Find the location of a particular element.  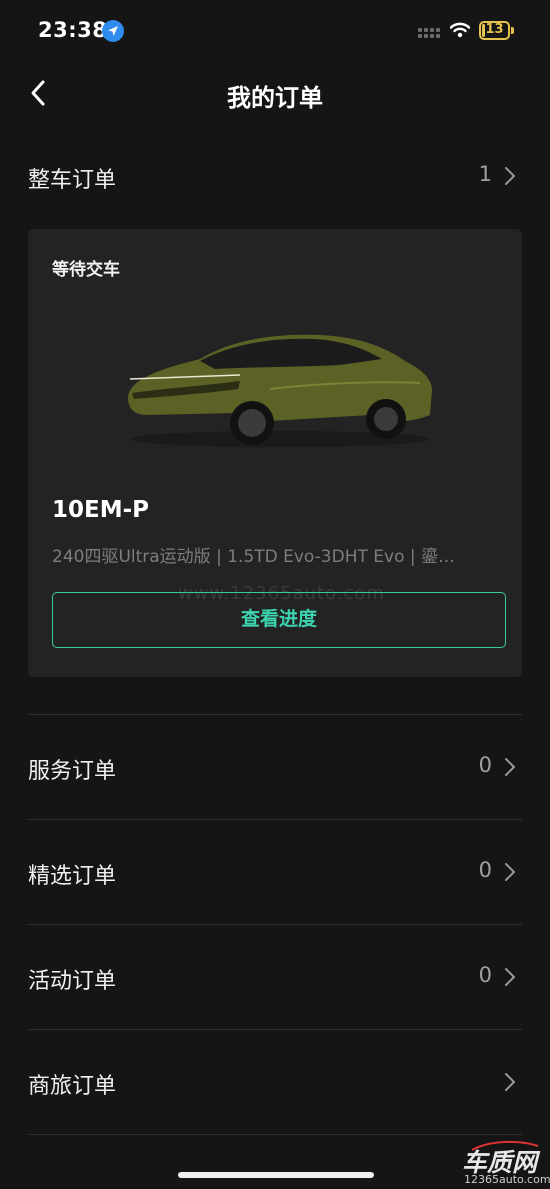

section-label: 商旅订单 is located at coordinates (72, 1086).